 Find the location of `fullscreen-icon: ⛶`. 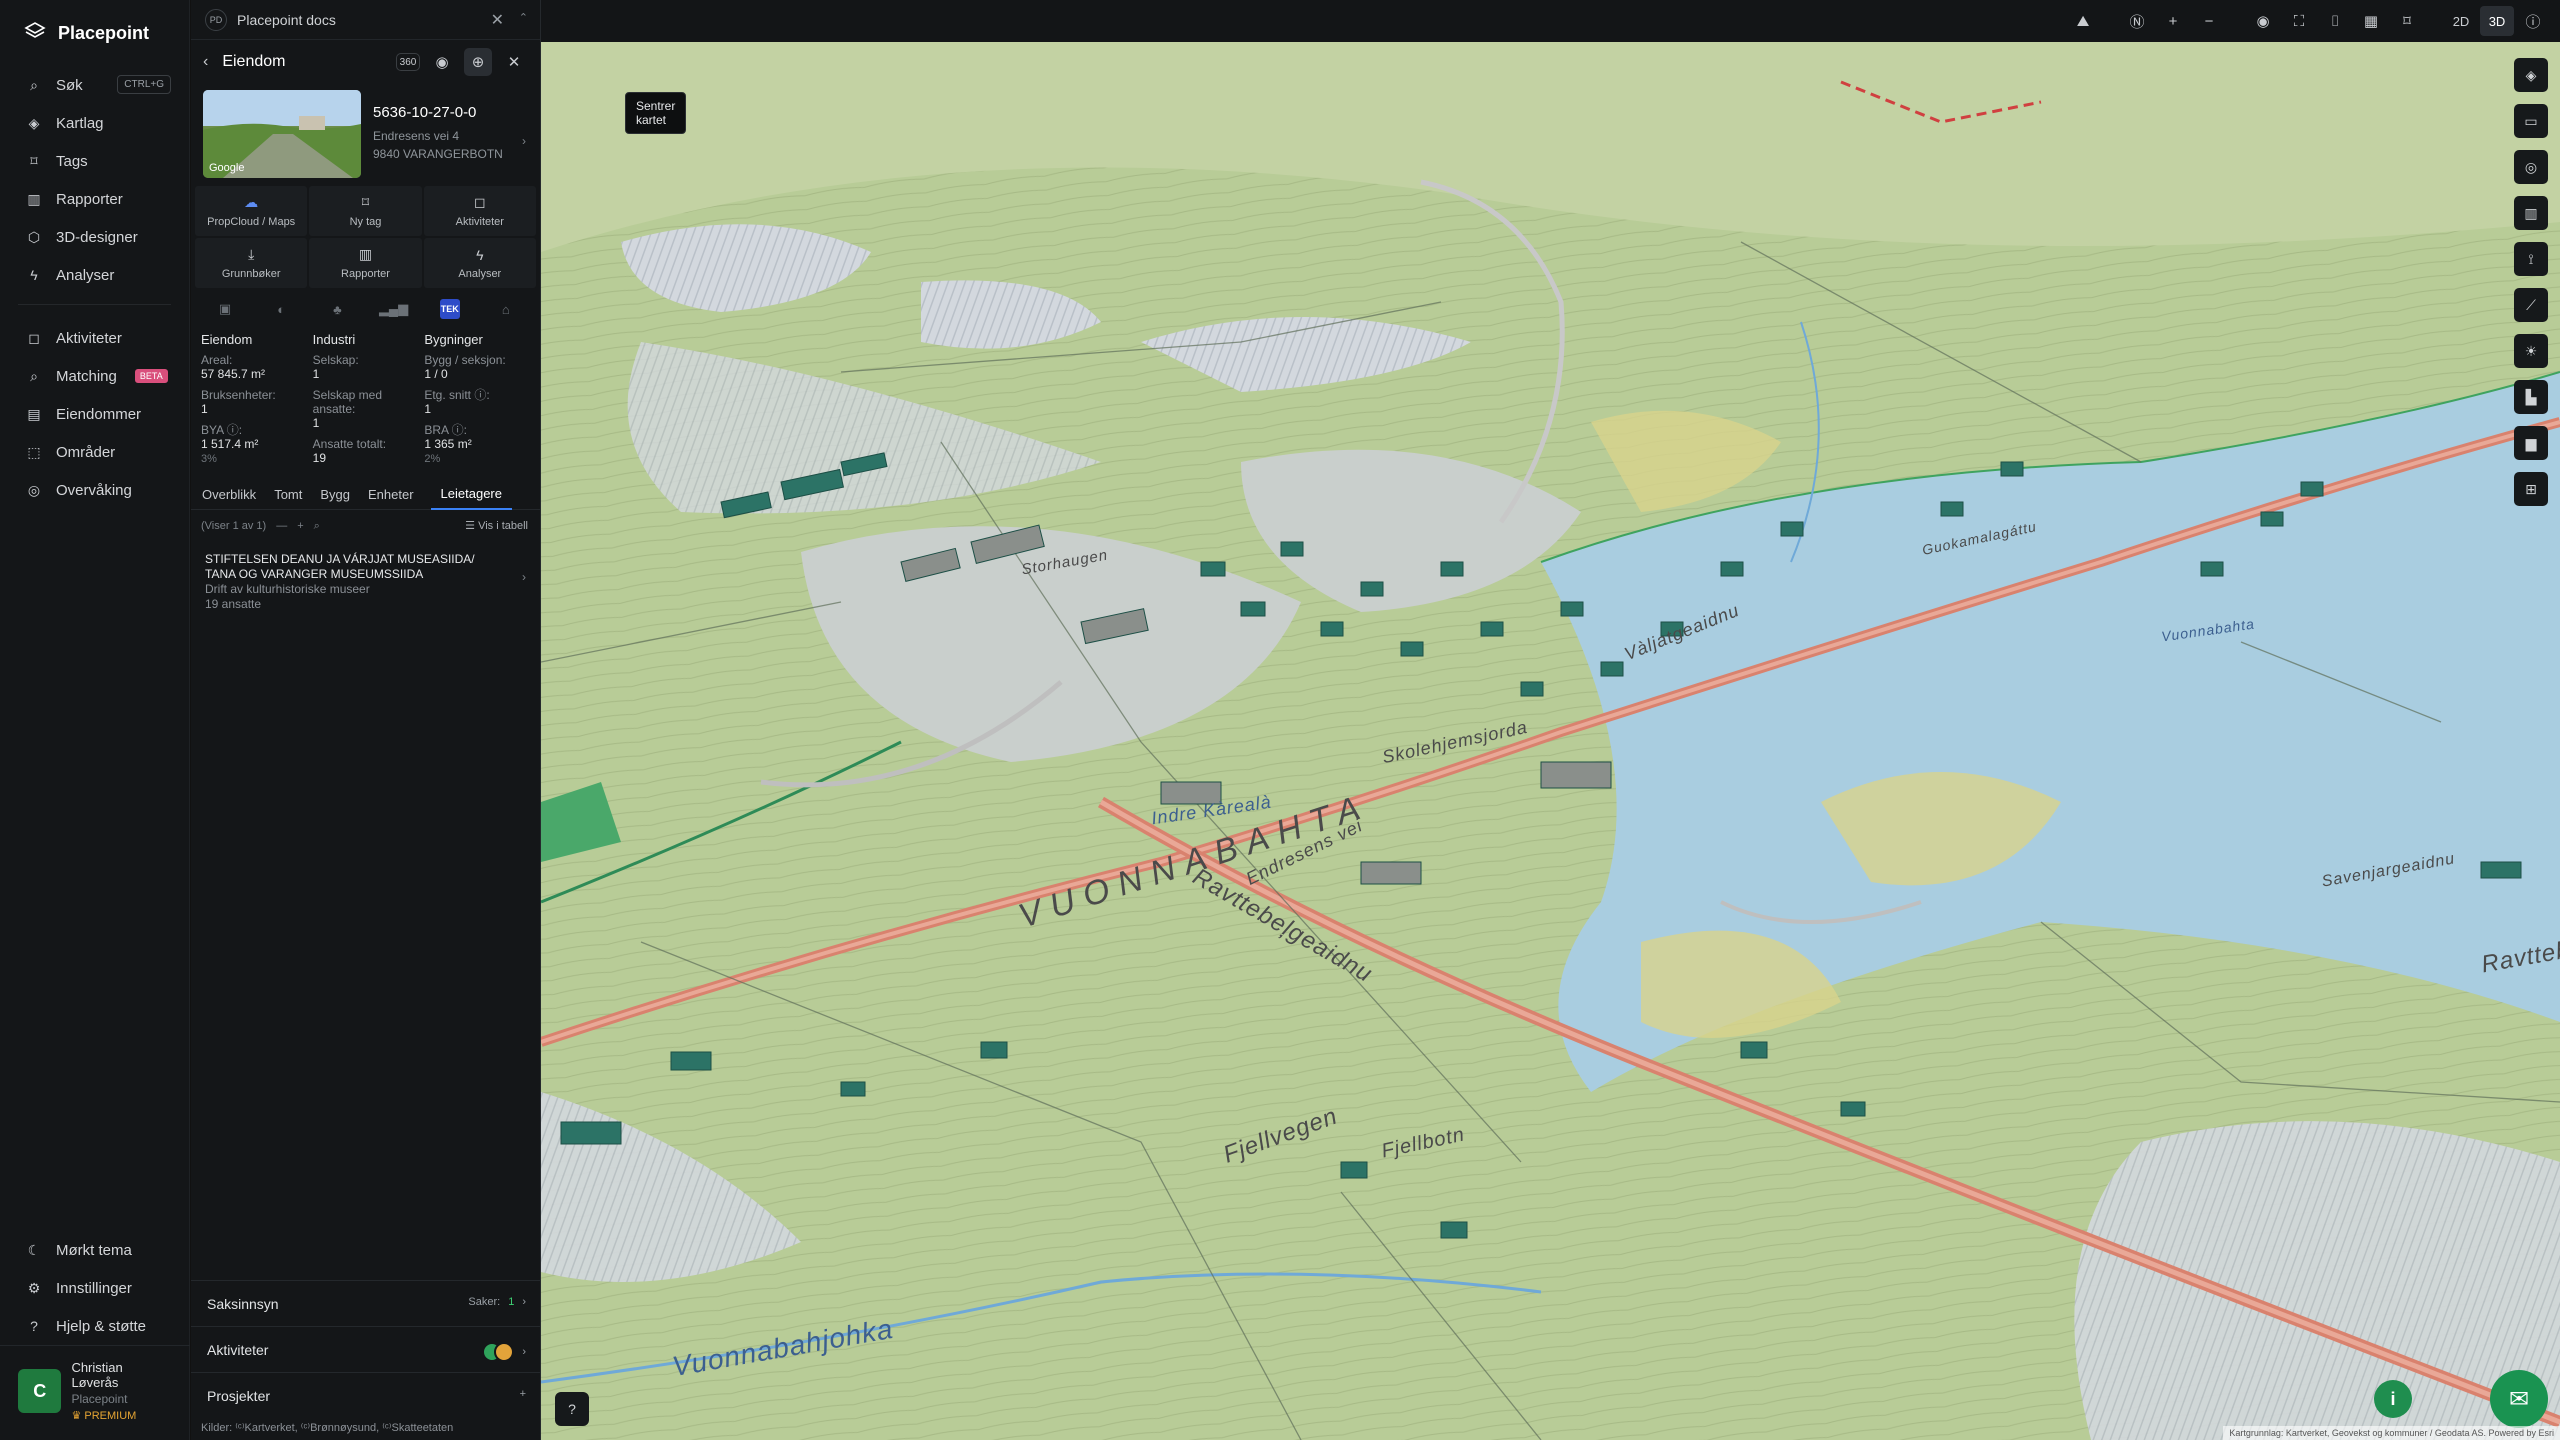

fullscreen-icon: ⛶ is located at coordinates (2299, 21).